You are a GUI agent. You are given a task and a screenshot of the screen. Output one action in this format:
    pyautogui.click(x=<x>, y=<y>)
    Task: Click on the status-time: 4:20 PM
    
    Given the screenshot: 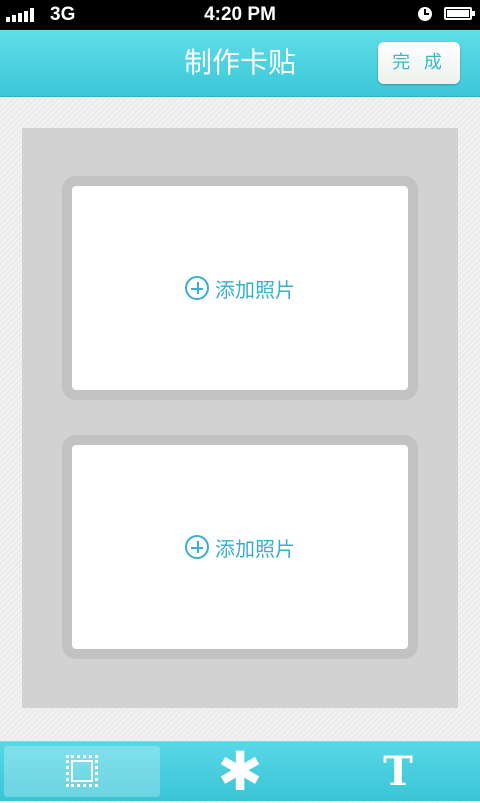 What is the action you would take?
    pyautogui.click(x=240, y=14)
    